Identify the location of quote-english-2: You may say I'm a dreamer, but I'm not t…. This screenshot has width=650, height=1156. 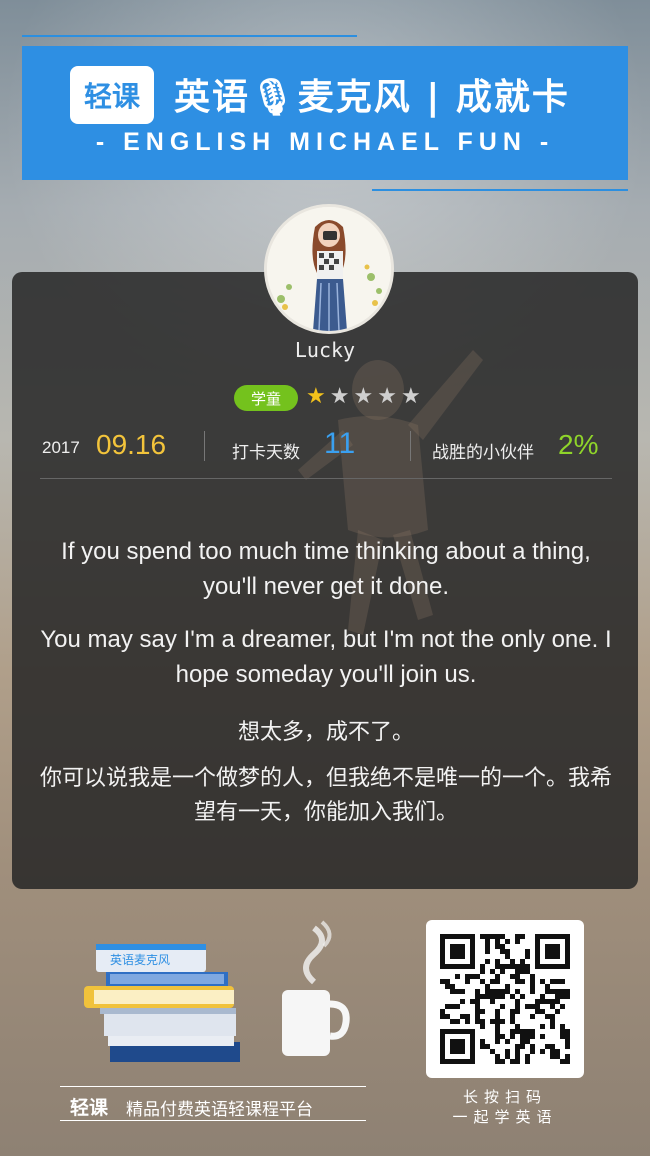
(326, 657).